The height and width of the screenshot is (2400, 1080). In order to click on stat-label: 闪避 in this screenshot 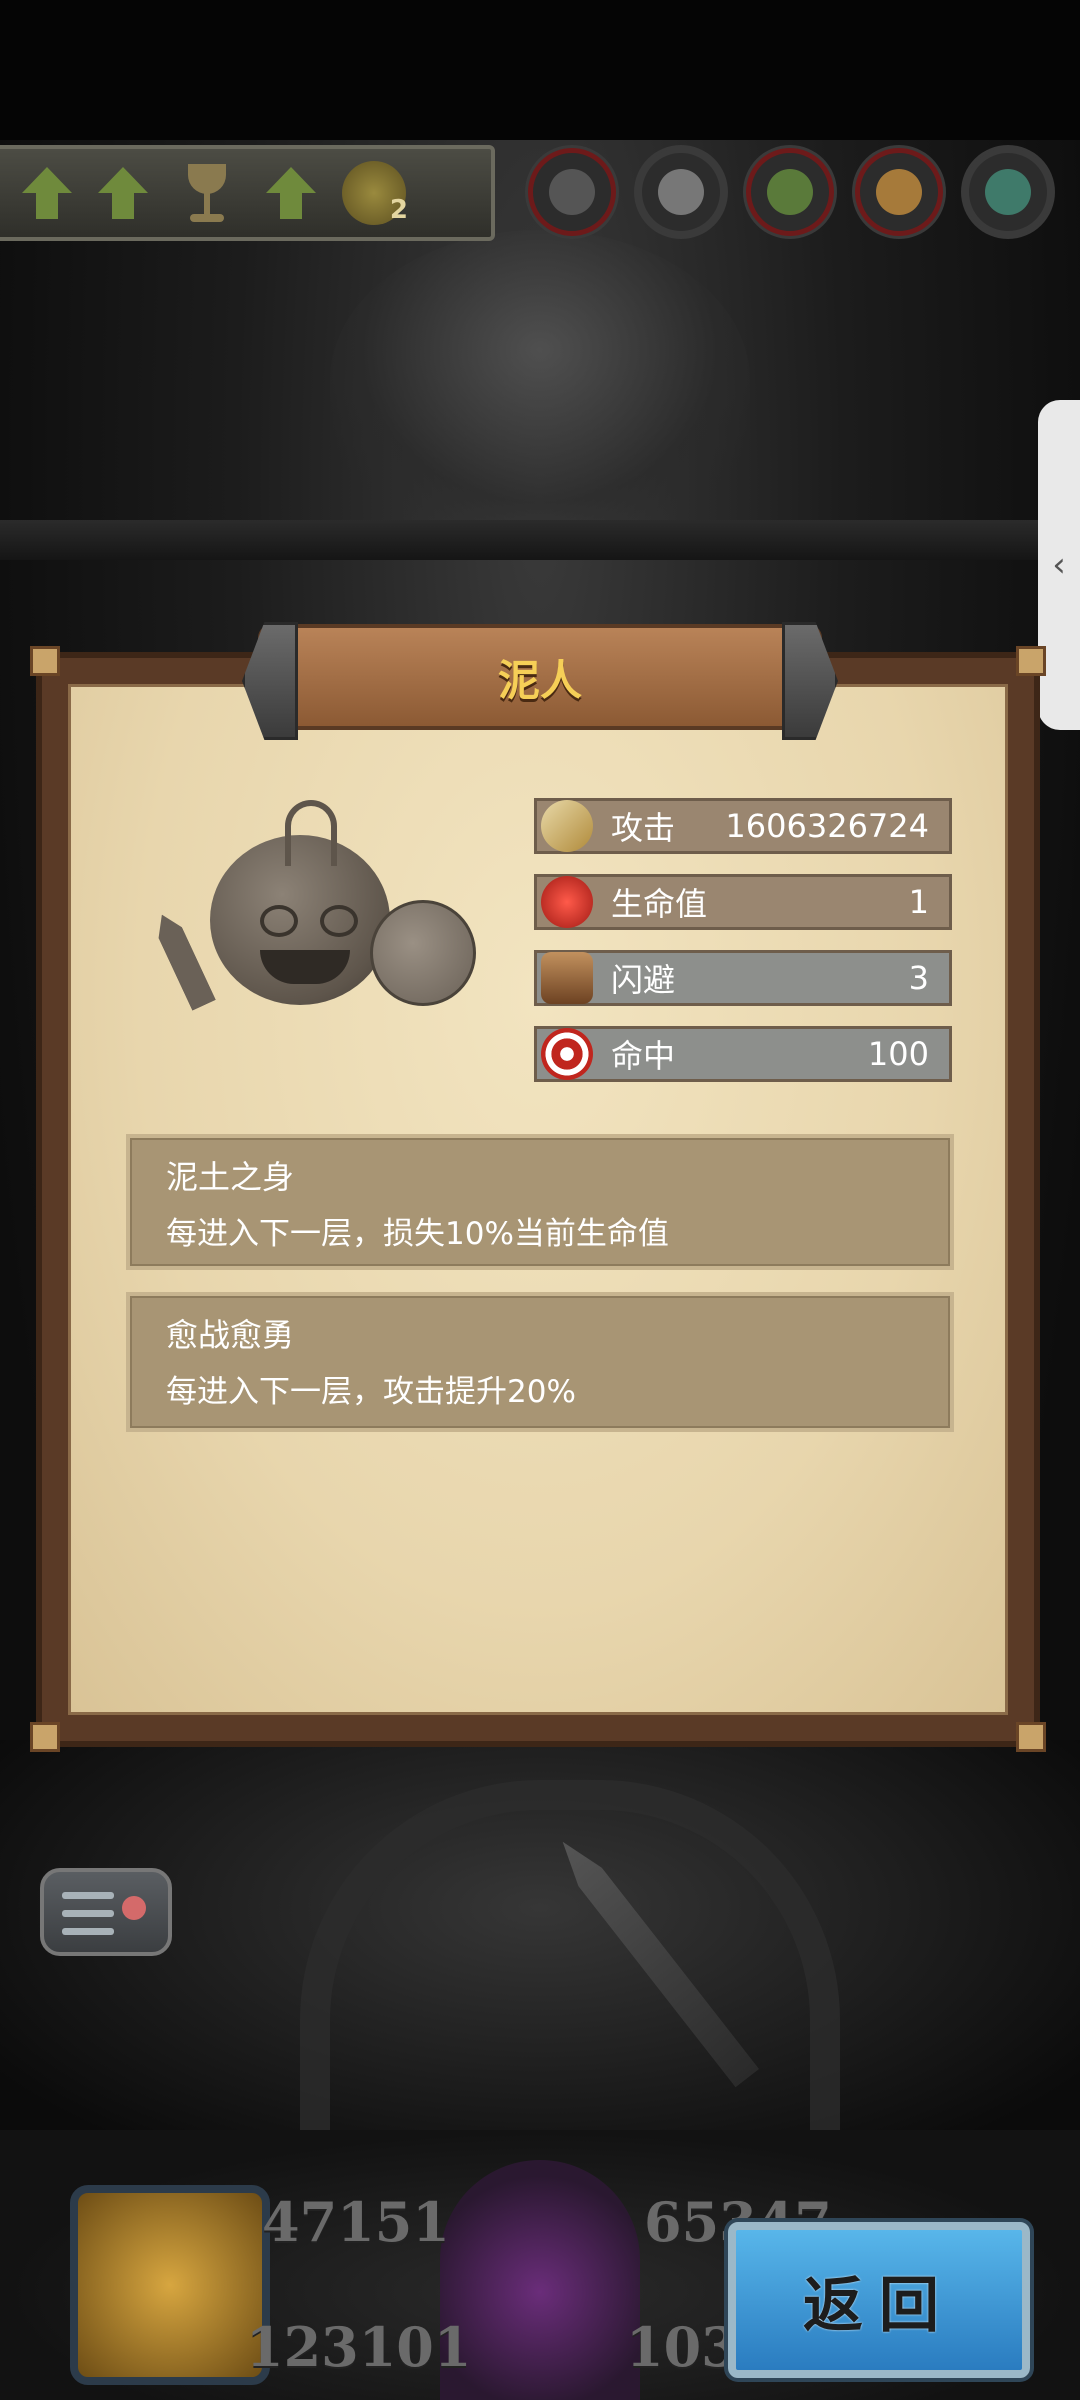, I will do `click(643, 980)`.